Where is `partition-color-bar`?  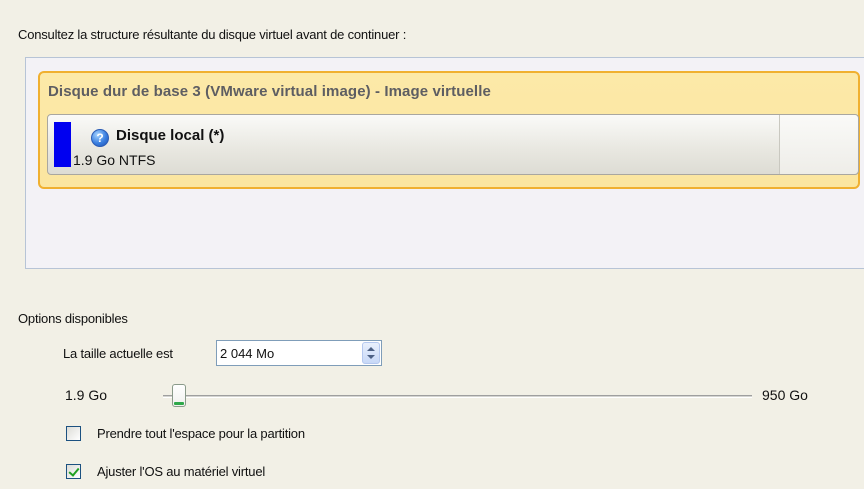 partition-color-bar is located at coordinates (62, 144).